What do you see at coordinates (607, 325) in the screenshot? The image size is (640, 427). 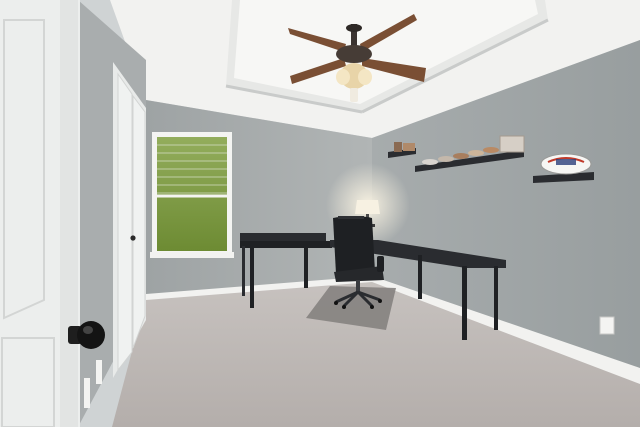 I see `wall-outlet` at bounding box center [607, 325].